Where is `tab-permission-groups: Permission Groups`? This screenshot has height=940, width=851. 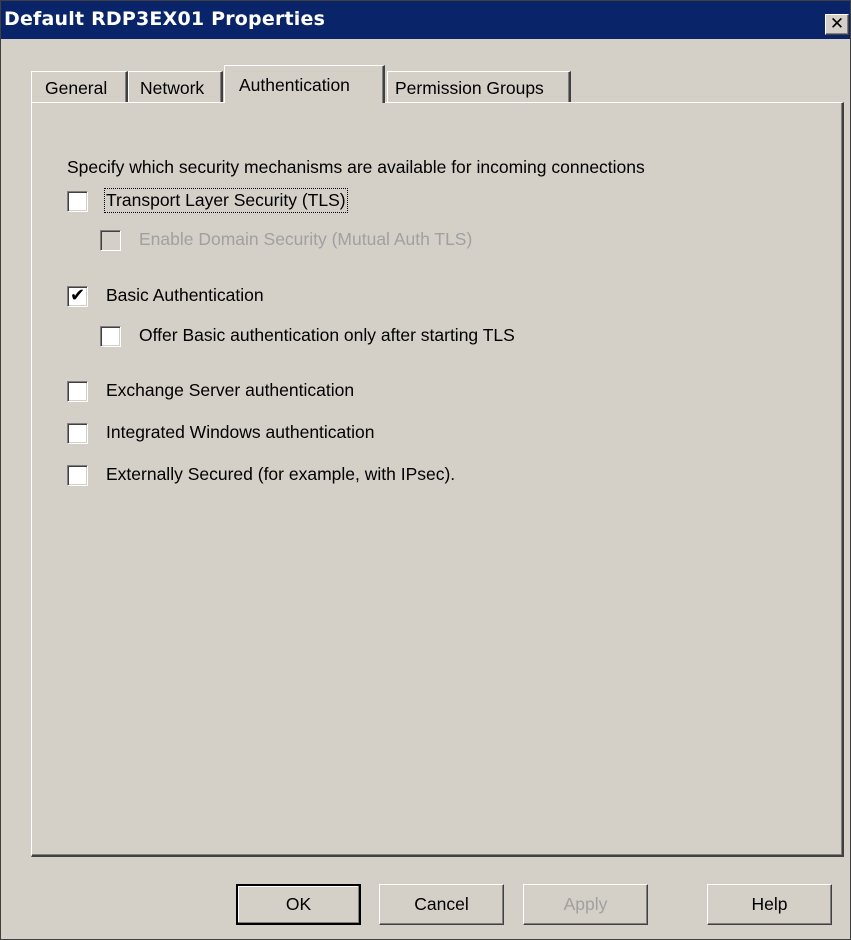
tab-permission-groups: Permission Groups is located at coordinates (479, 87).